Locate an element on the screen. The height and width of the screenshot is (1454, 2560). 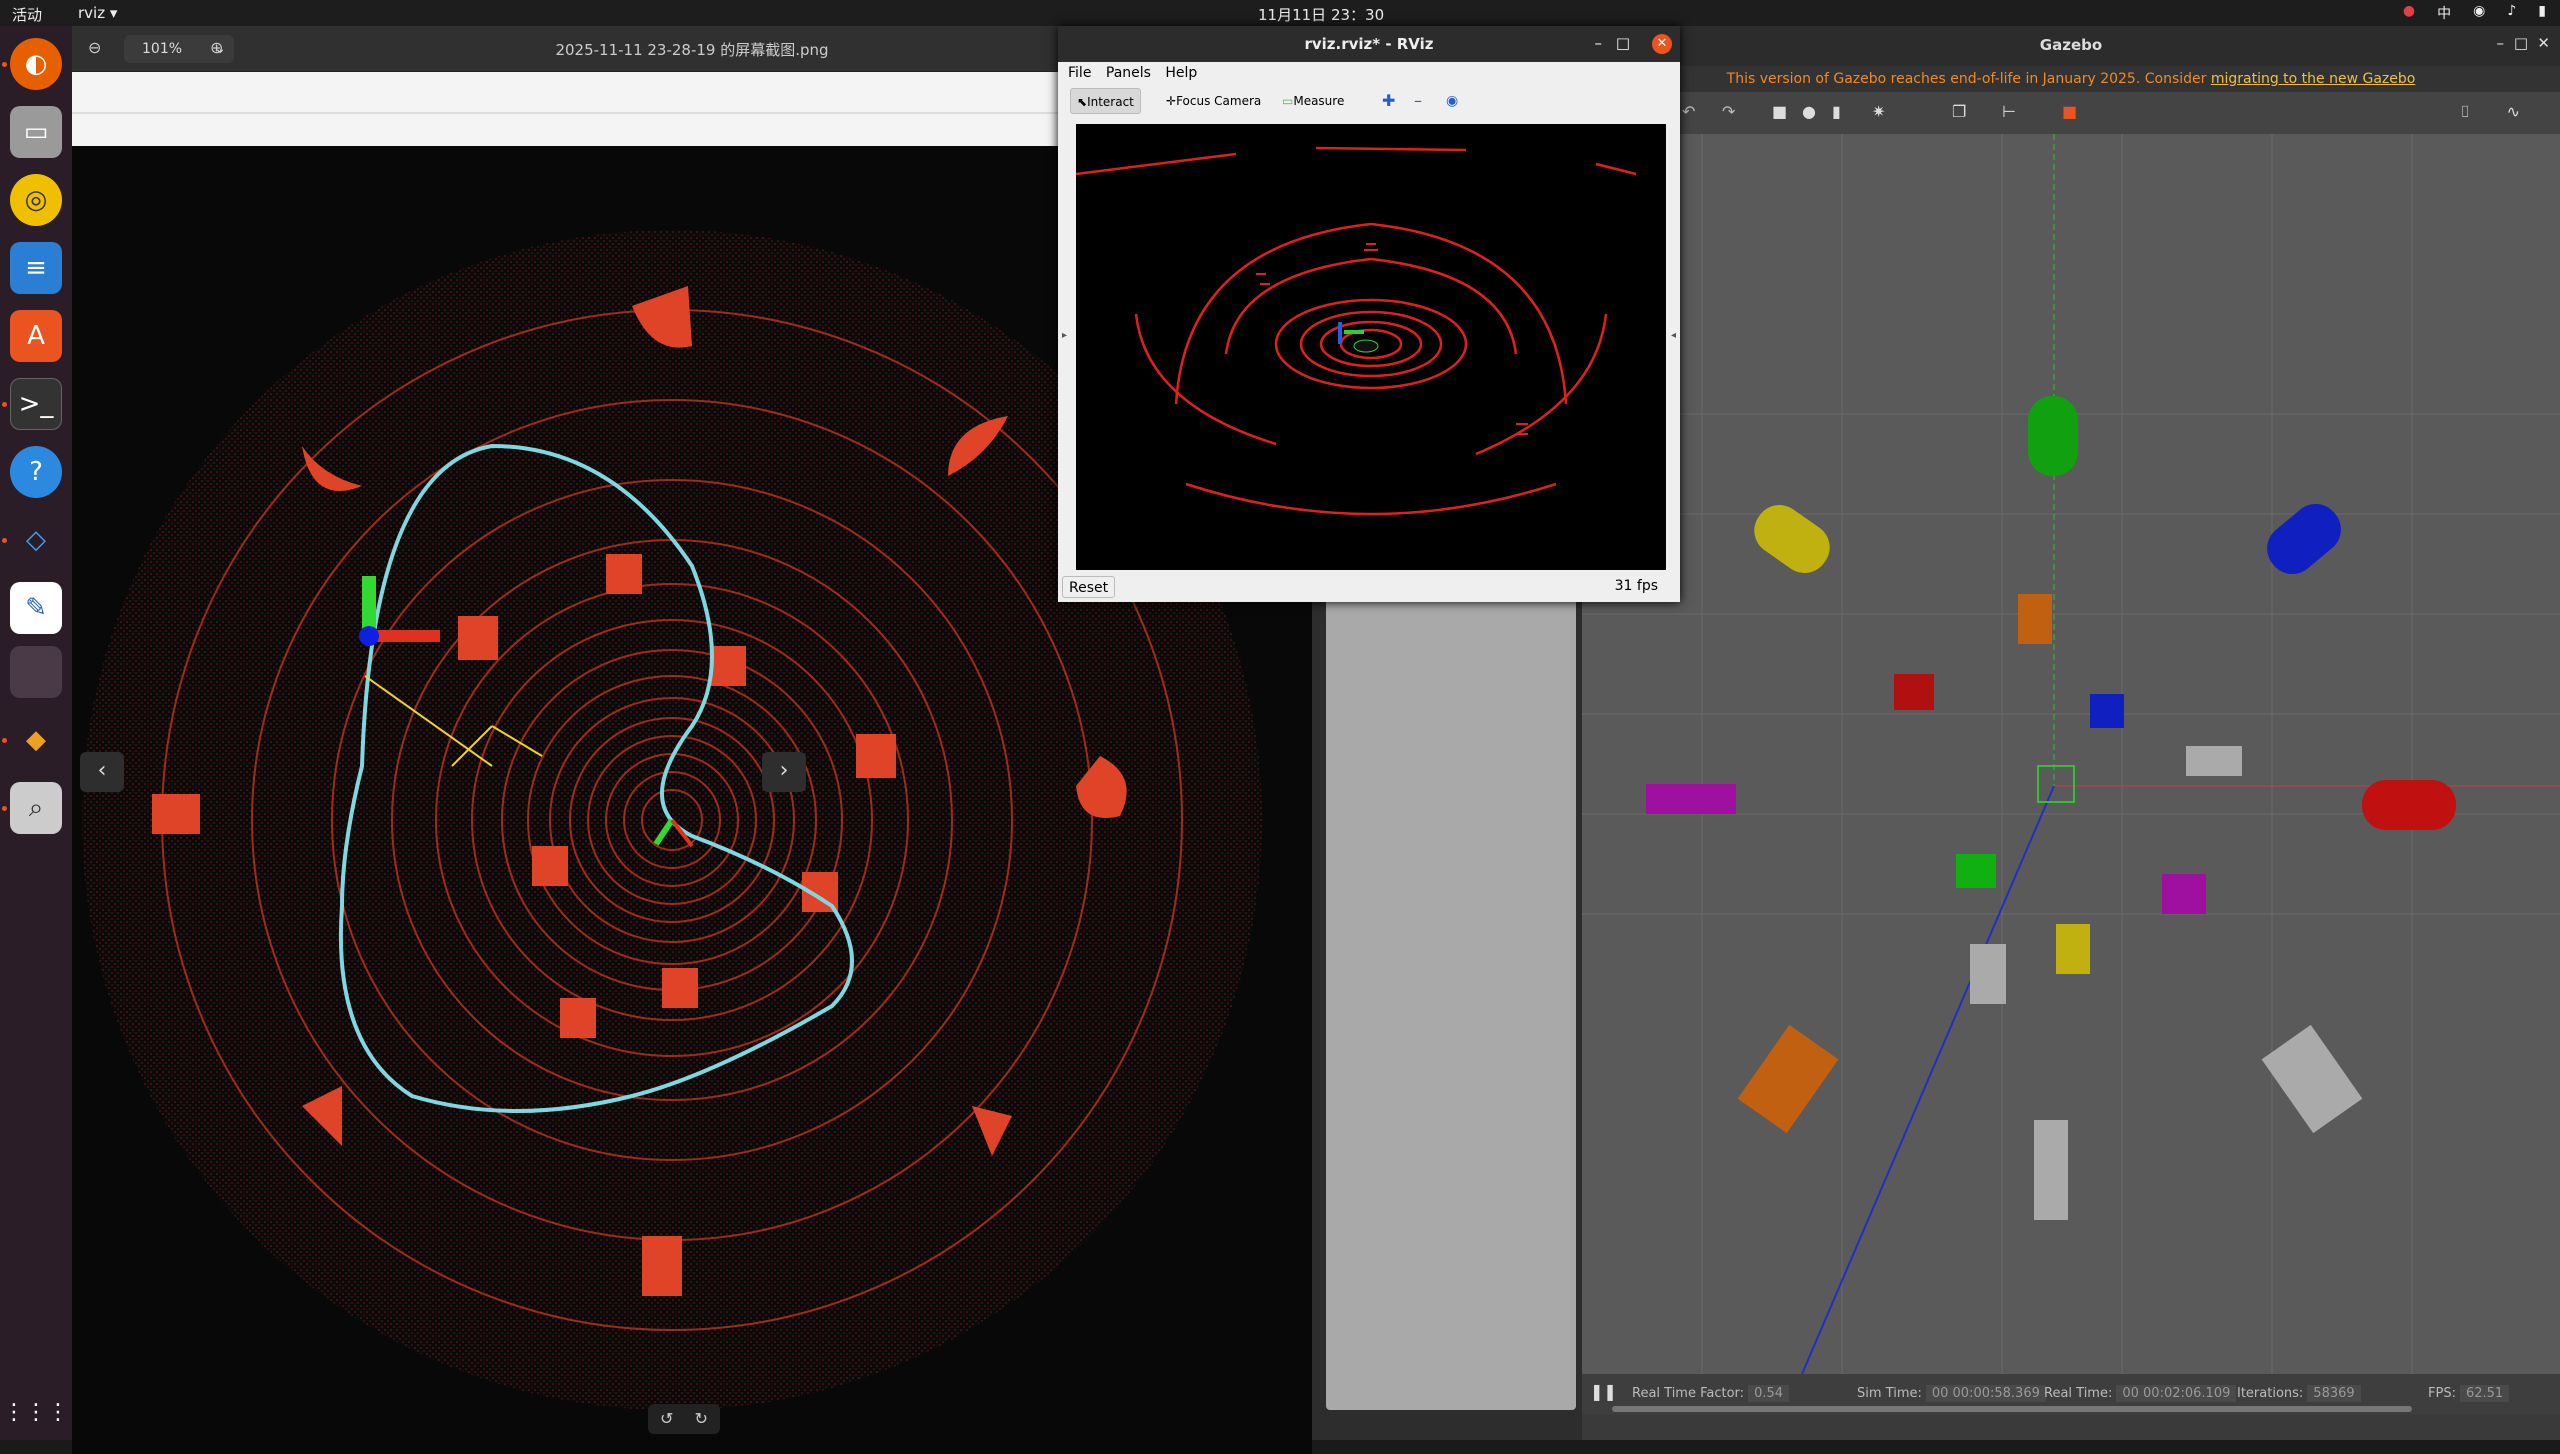
rviz-toolbar: ⬉Interact ✛Focus Camera ▭Measure ✚ – ◉ is located at coordinates (1369, 101).